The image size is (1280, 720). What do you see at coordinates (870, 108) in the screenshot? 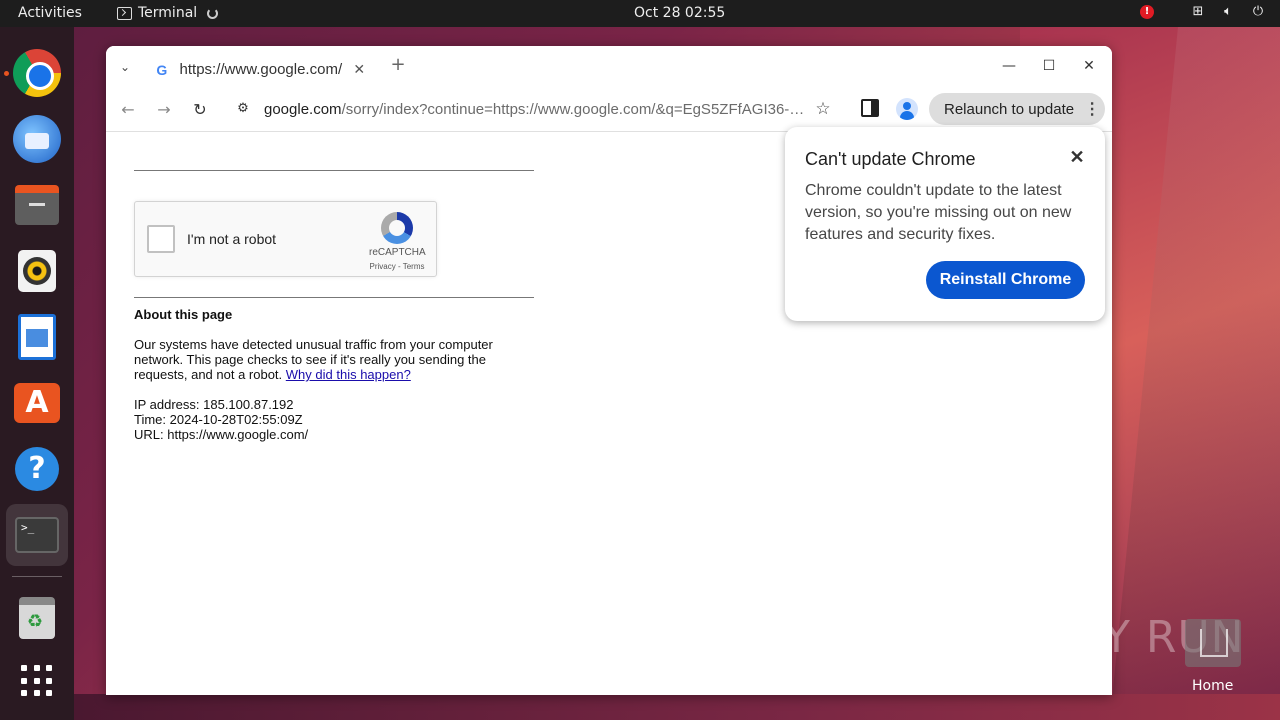
I see `side-panel-icon` at bounding box center [870, 108].